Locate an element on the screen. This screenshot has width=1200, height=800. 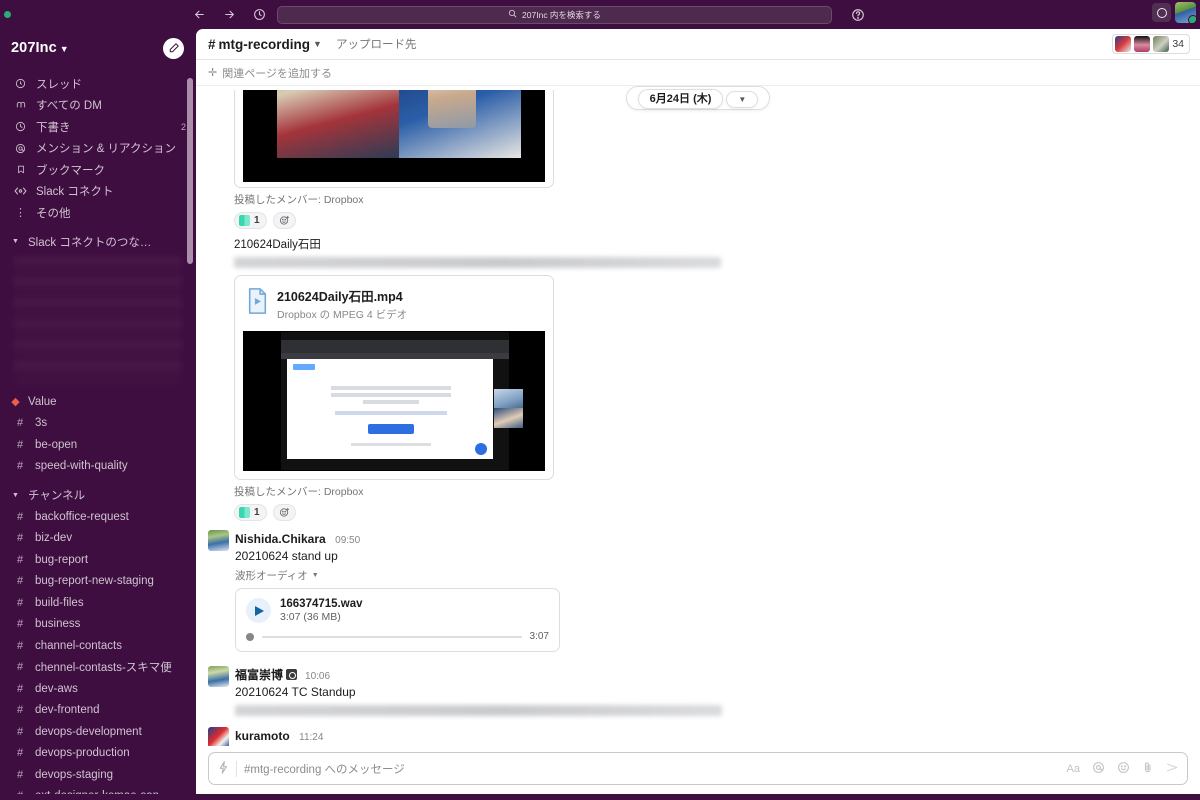
sidebar-item-all-dms: すべての DM is located at coordinates (98, 106).